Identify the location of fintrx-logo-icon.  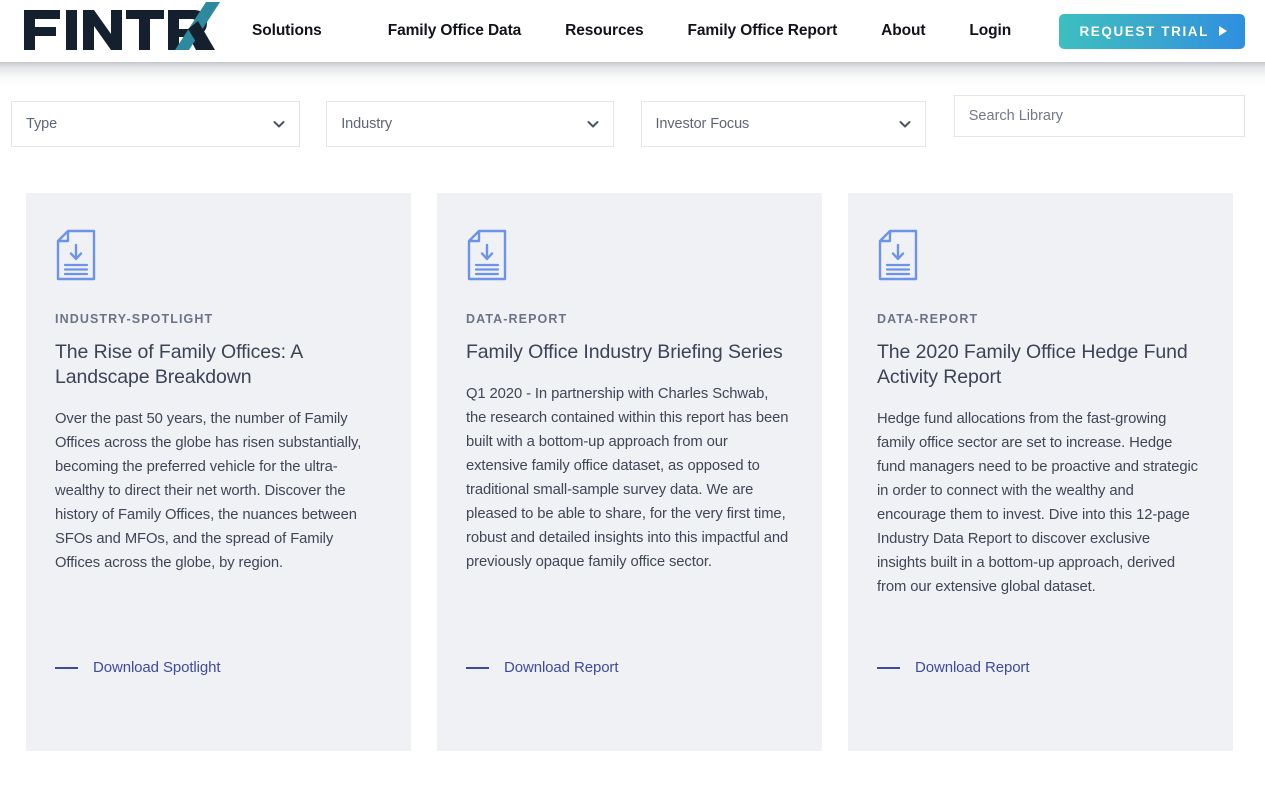
(122, 26).